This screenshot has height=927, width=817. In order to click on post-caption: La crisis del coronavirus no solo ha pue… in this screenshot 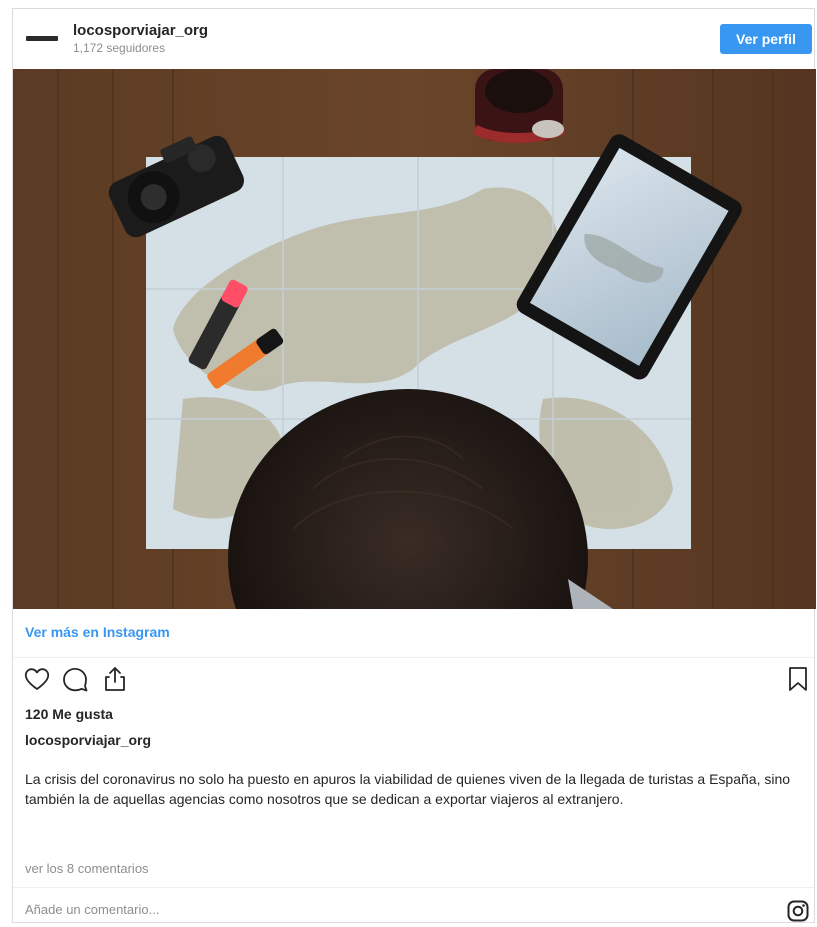, I will do `click(408, 789)`.